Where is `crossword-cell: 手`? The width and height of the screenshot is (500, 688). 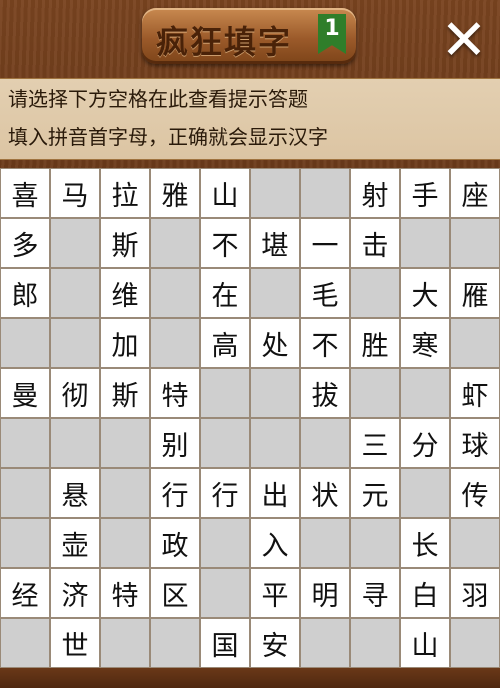 crossword-cell: 手 is located at coordinates (425, 193).